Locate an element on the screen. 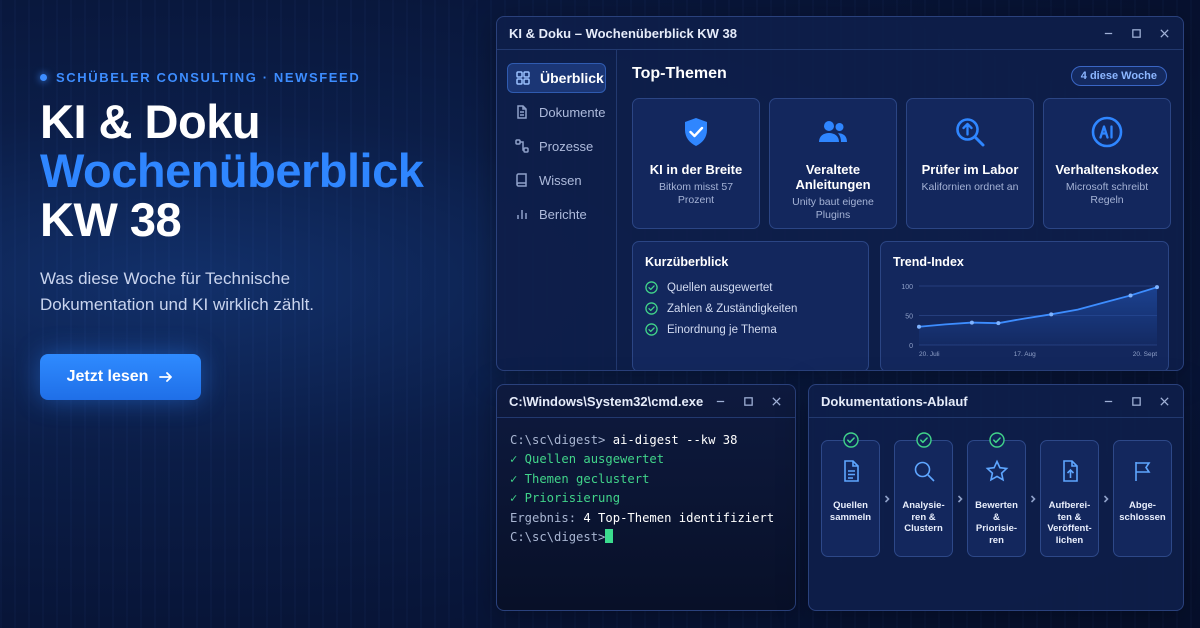 The height and width of the screenshot is (628, 1200). terminal-line: ✓ Themen geclustert is located at coordinates (580, 478).